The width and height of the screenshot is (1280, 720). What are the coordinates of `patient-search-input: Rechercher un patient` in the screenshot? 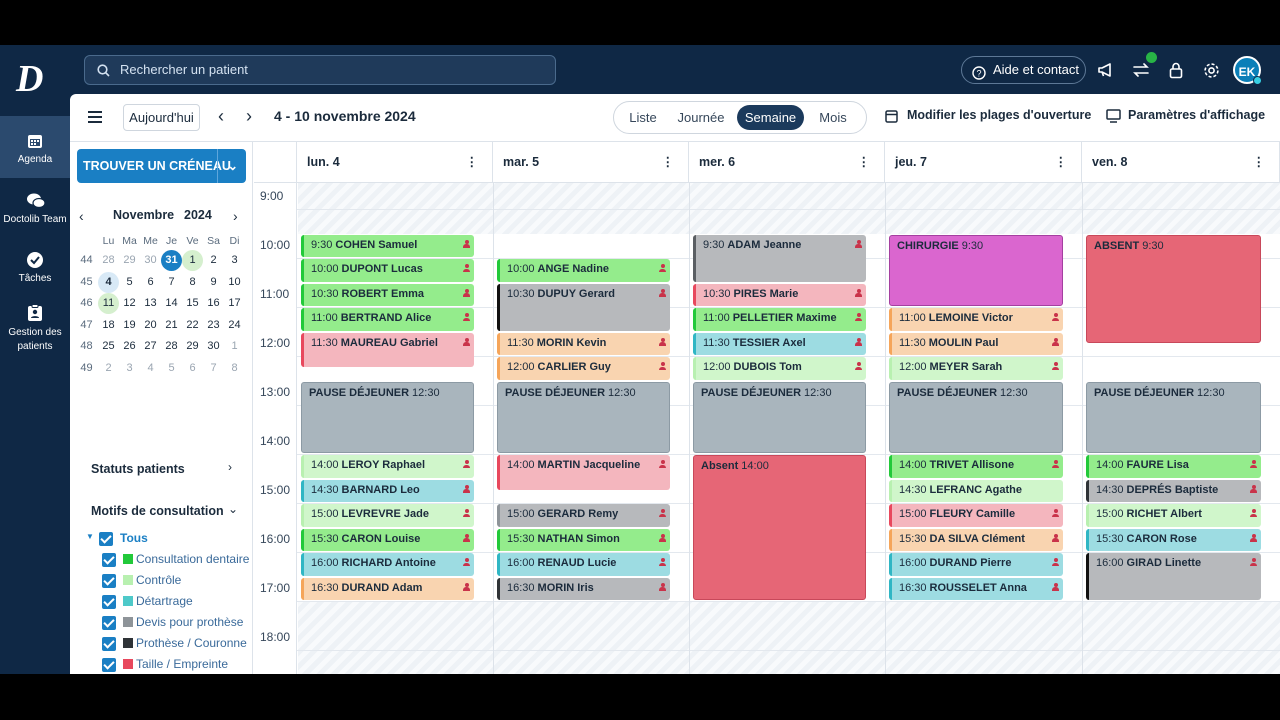 It's located at (320, 70).